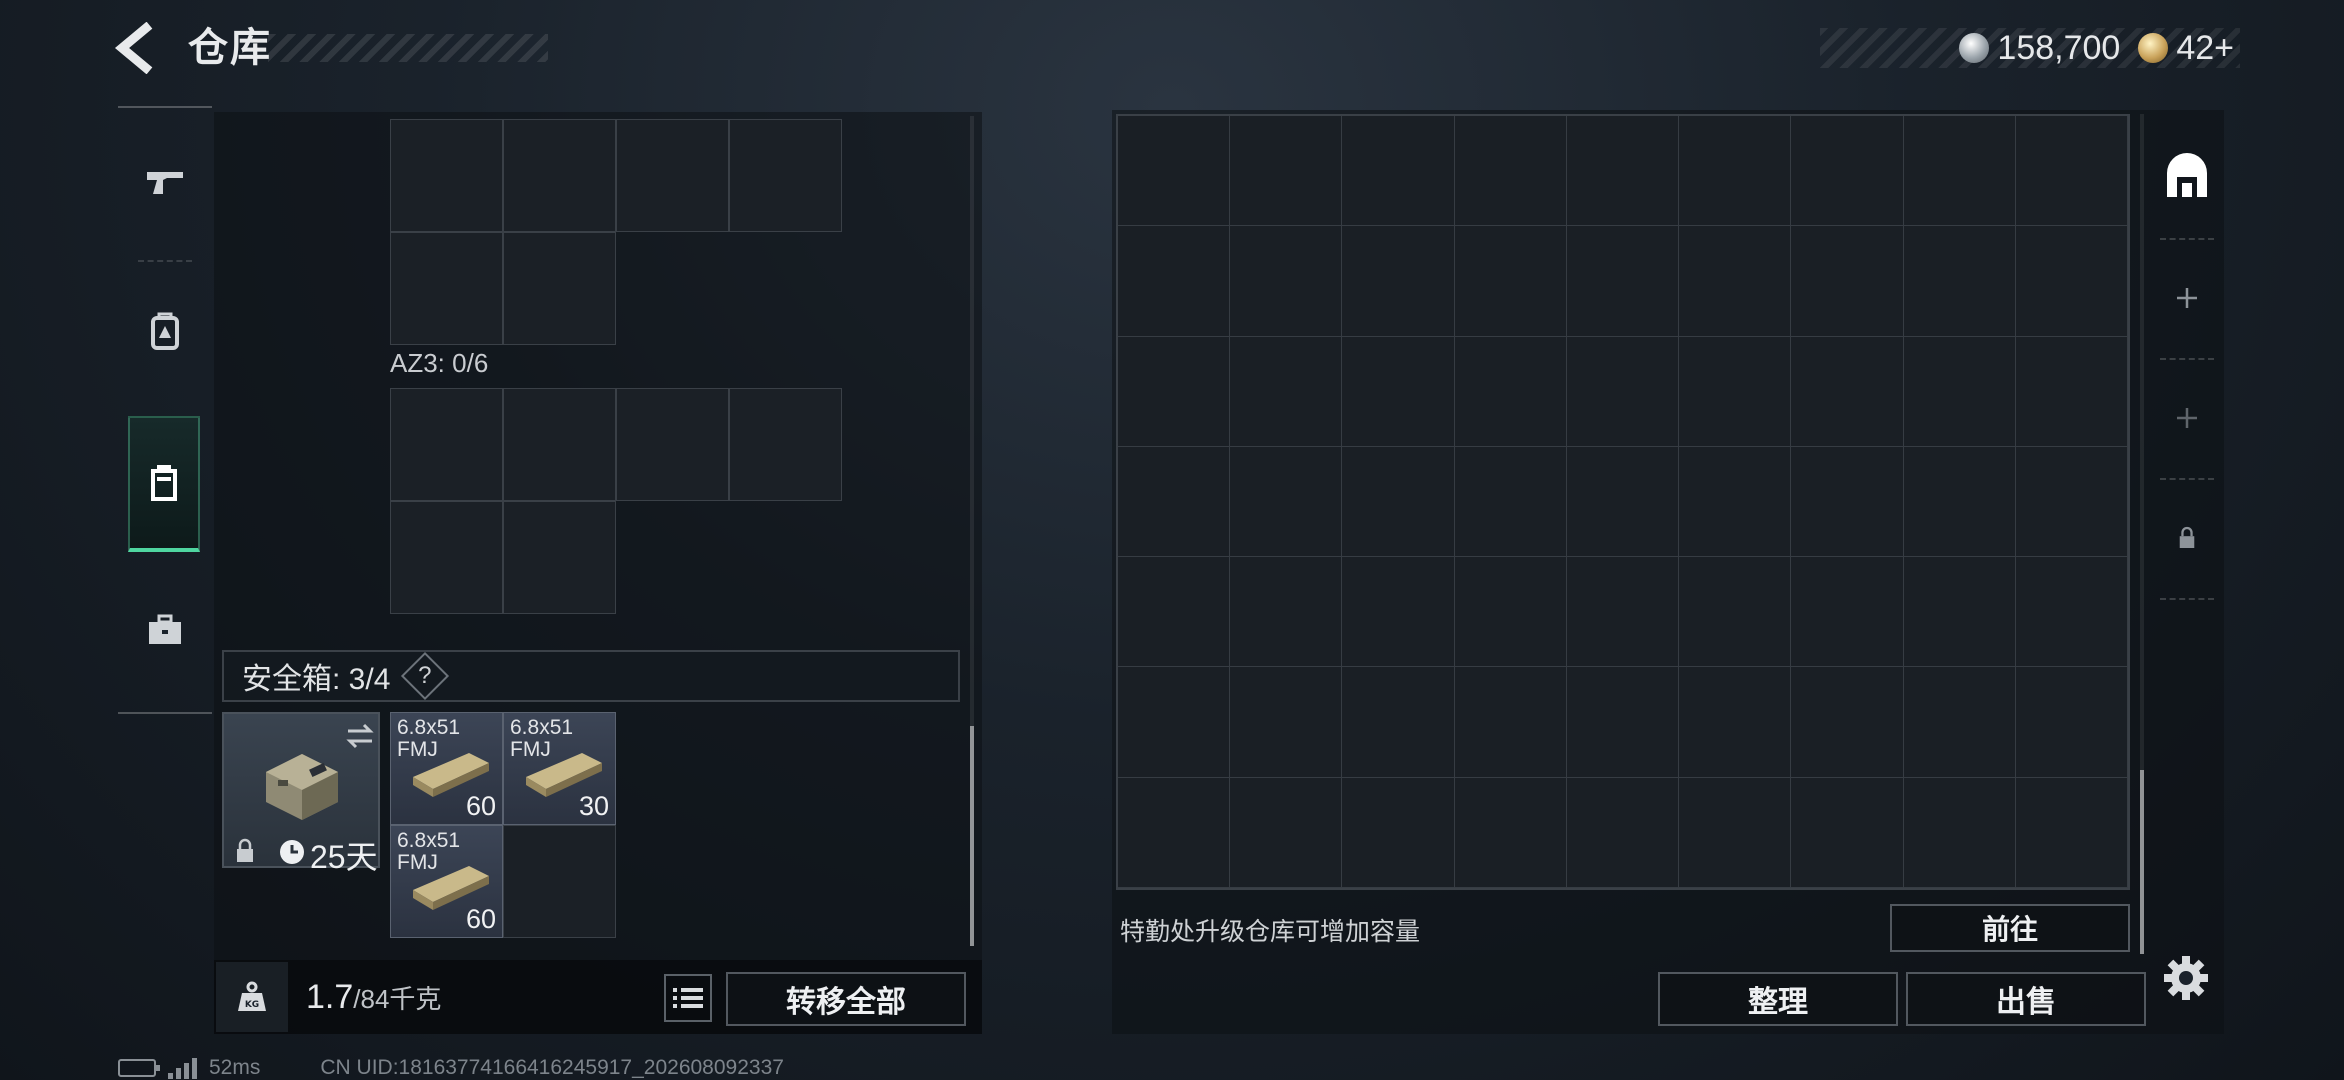  I want to click on tab-backpack, so click(165, 332).